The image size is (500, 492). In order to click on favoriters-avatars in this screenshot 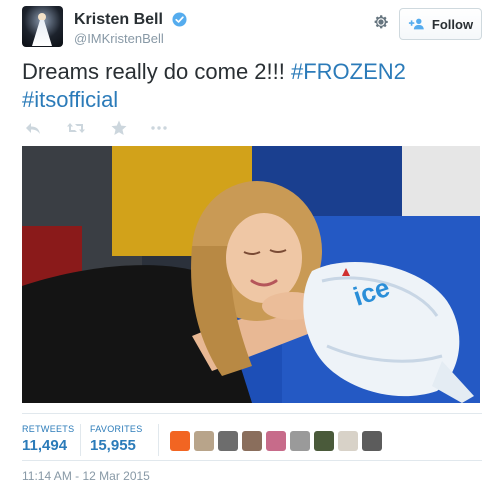, I will do `click(276, 441)`.